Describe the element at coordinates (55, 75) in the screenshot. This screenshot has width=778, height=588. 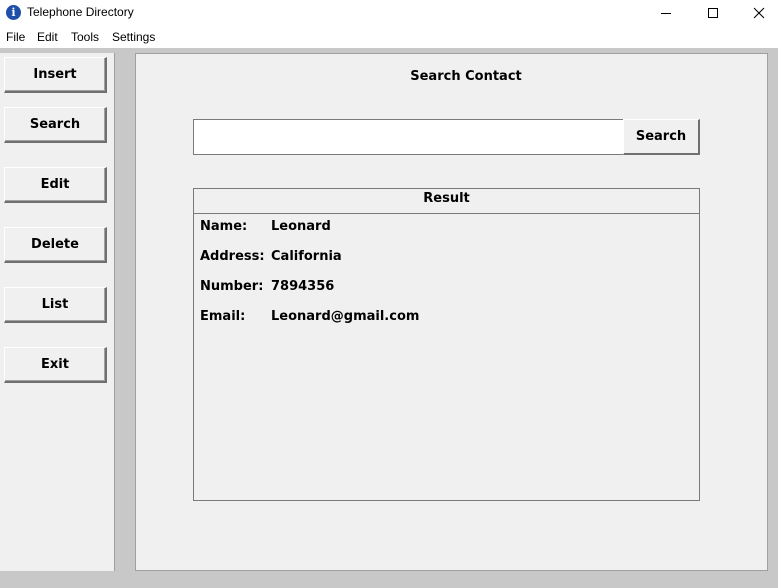
I see `insert-button: Insert` at that location.